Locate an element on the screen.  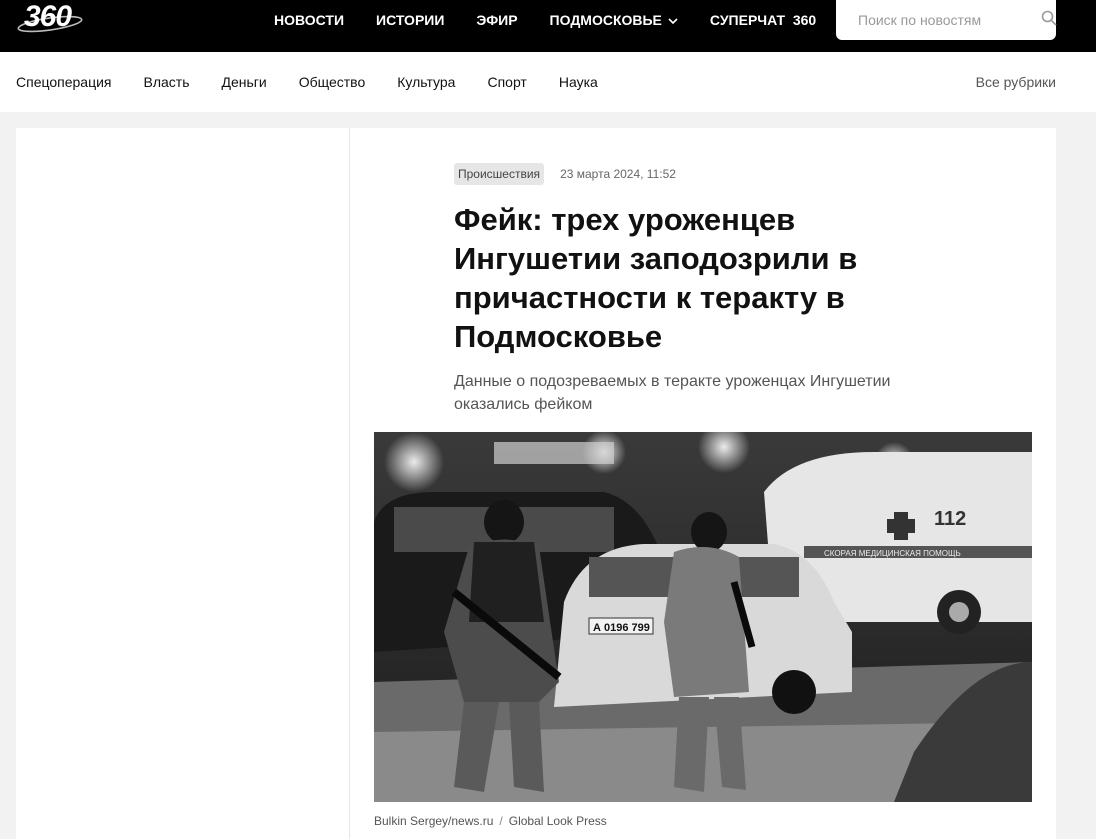
caption-agency: Global Look Press is located at coordinates (557, 821).